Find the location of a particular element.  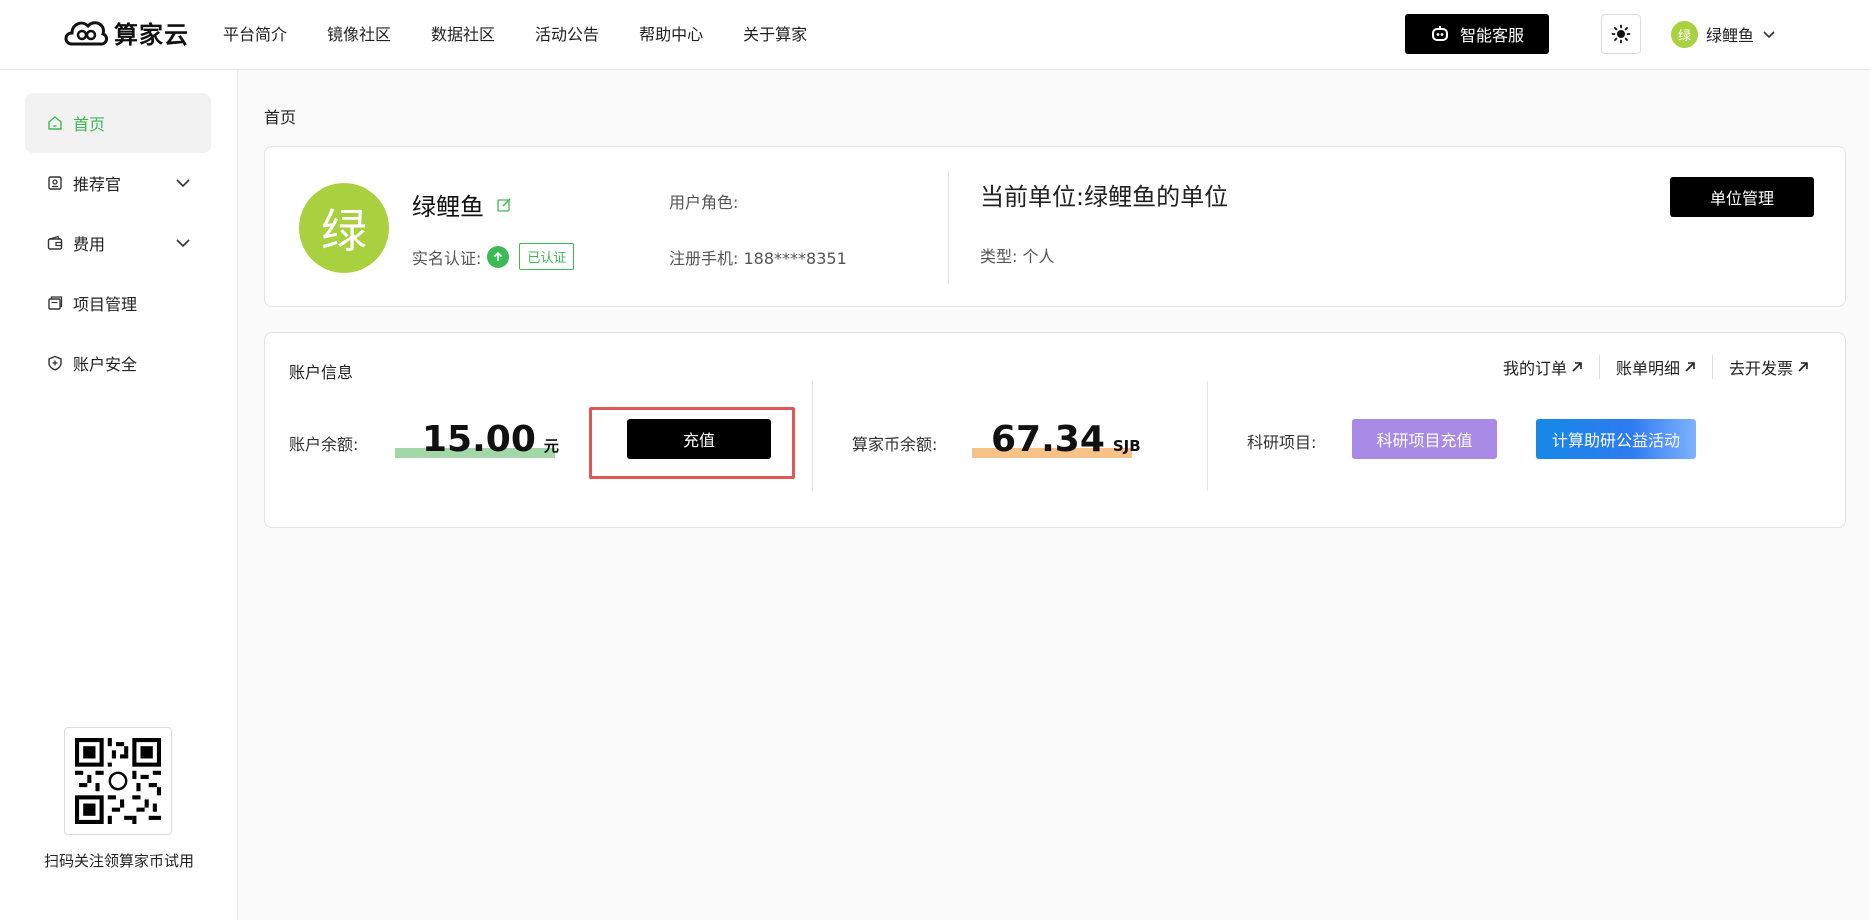

recharge-button: 充值 is located at coordinates (699, 439).